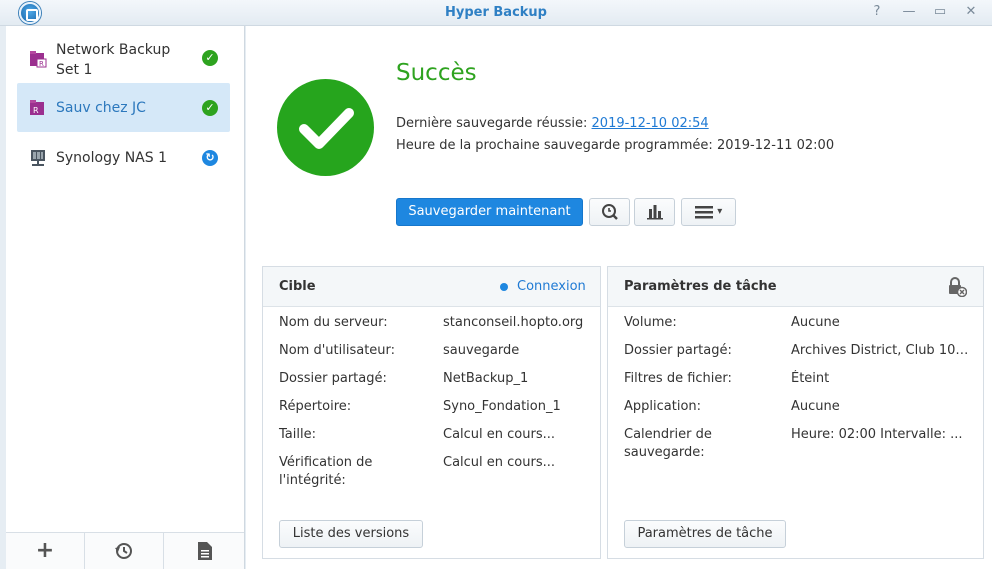 This screenshot has height=569, width=992. Describe the element at coordinates (326, 471) in the screenshot. I see `integrity-check-label: Vérification de l'intégrité:` at that location.